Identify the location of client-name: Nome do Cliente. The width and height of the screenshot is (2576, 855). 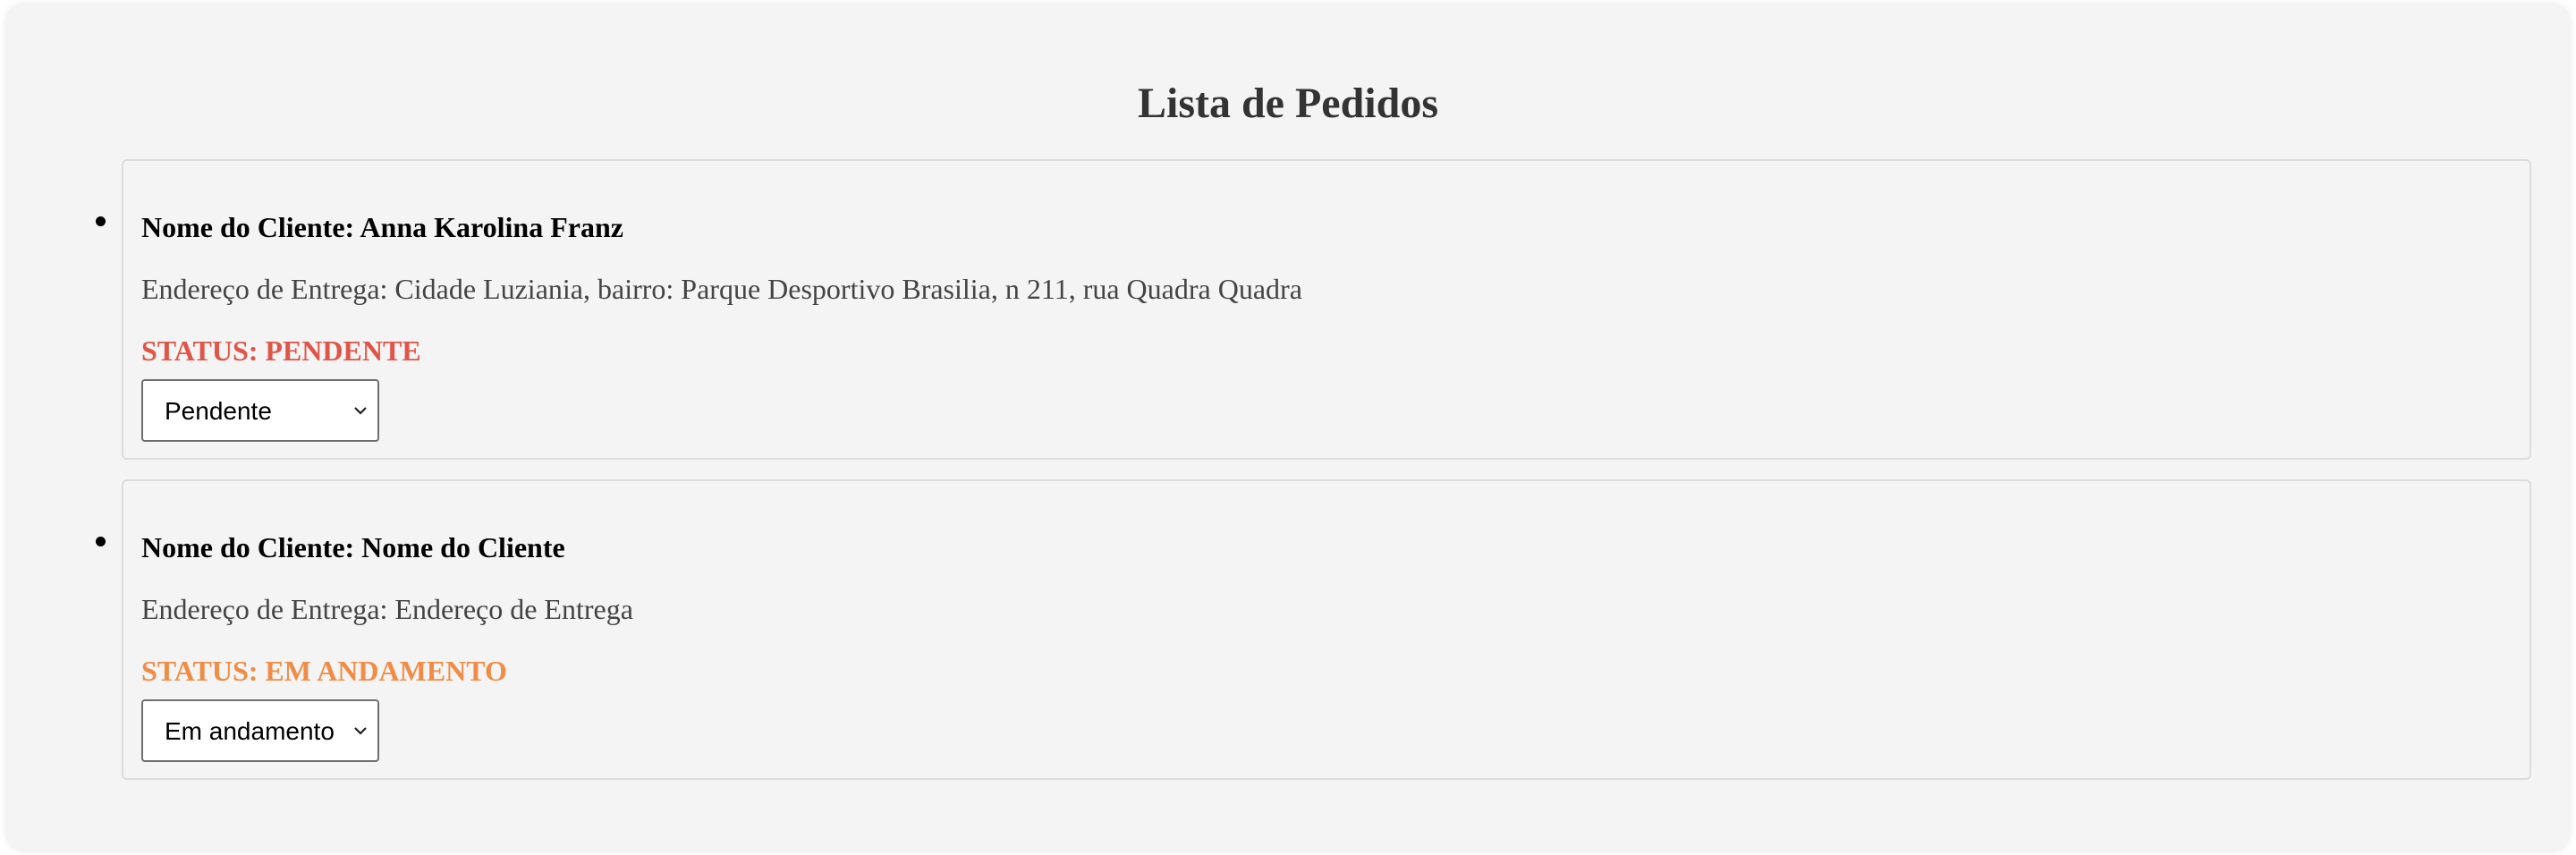
(353, 547).